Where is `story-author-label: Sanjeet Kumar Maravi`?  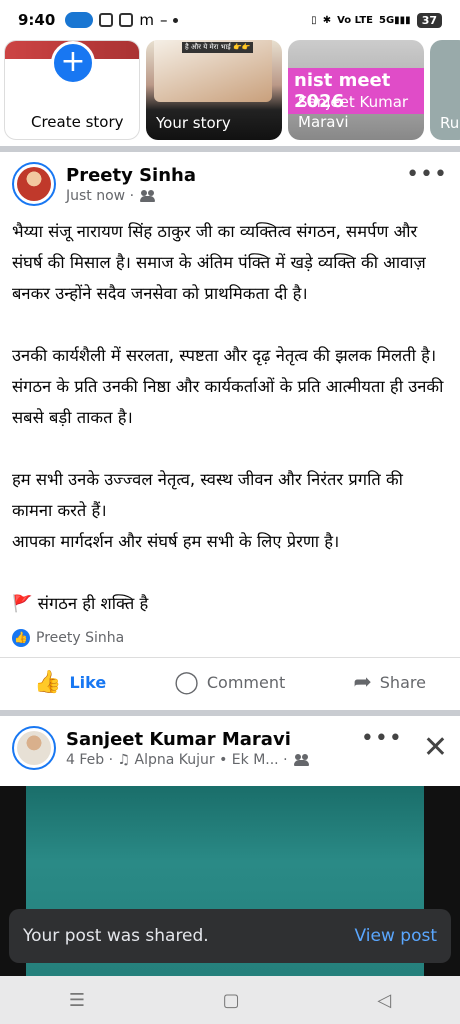 story-author-label: Sanjeet Kumar Maravi is located at coordinates (353, 112).